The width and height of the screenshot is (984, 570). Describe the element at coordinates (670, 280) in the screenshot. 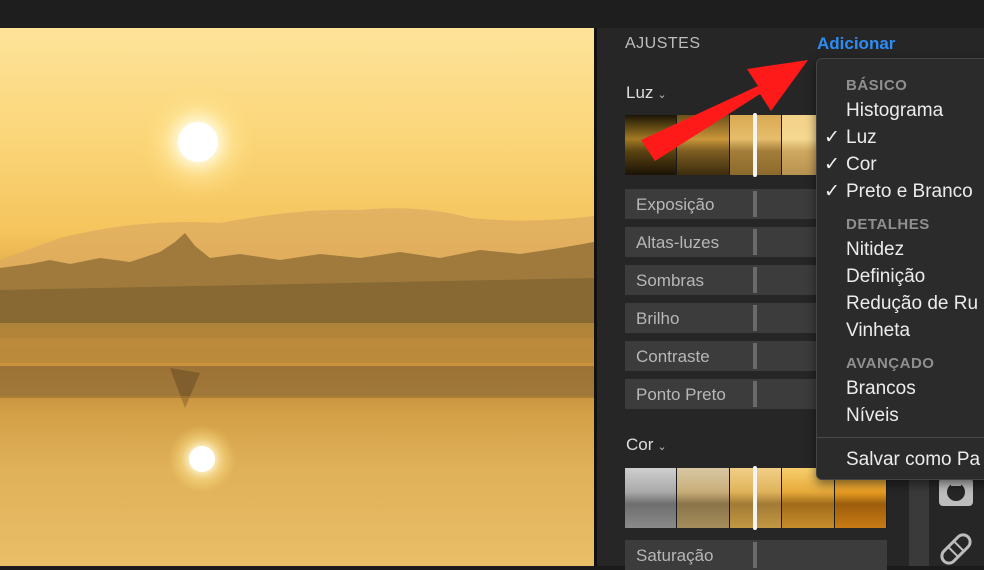

I see `slider-label: Sombras` at that location.